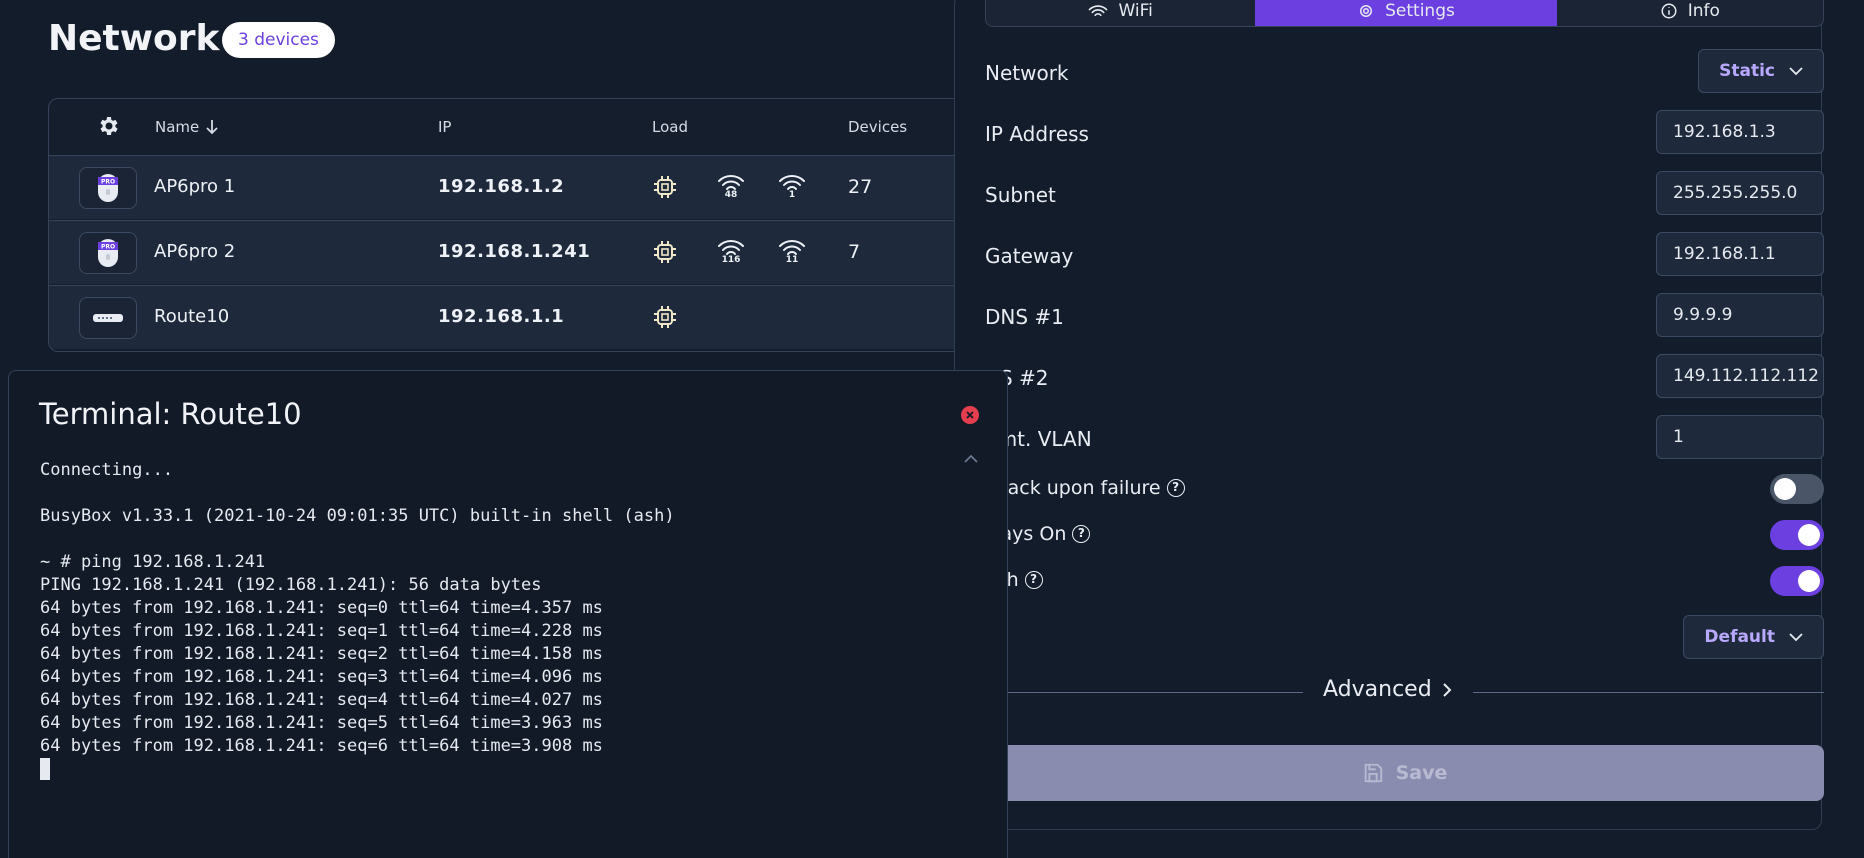 Image resolution: width=1864 pixels, height=858 pixels. I want to click on led-select: Default, so click(1753, 637).